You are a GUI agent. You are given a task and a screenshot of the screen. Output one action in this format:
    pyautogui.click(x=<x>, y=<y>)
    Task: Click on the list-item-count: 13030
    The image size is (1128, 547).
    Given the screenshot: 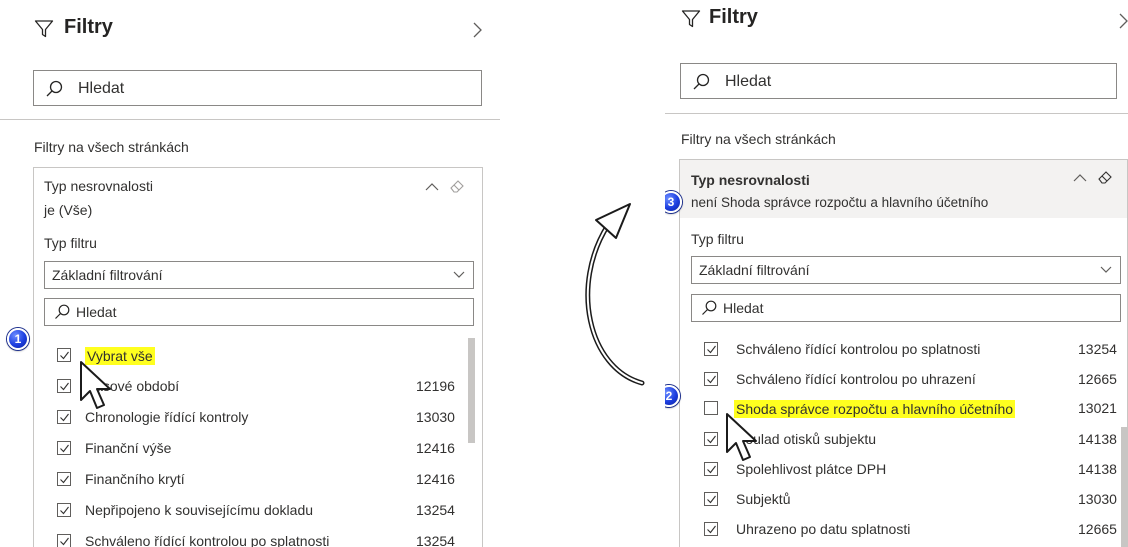 What is the action you would take?
    pyautogui.click(x=435, y=417)
    